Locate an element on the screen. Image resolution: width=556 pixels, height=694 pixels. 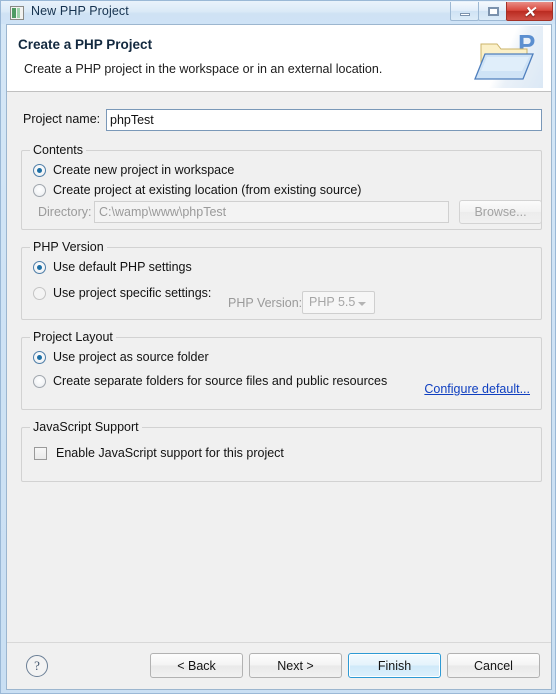
button-bar: < Back Next > Finish Cancel is located at coordinates (345, 665).